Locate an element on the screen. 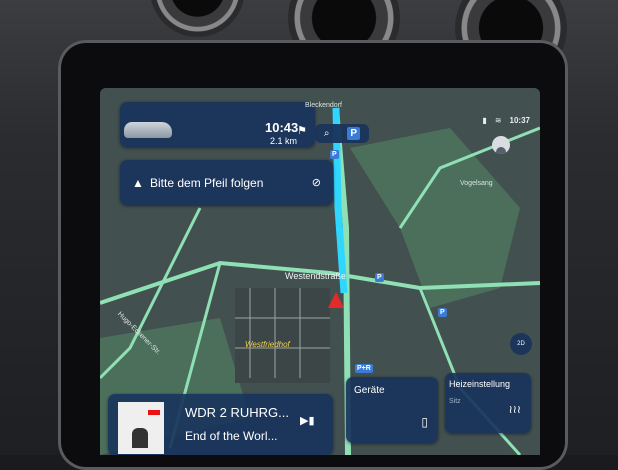 This screenshot has height=470, width=618. parking-button: P is located at coordinates (354, 133).